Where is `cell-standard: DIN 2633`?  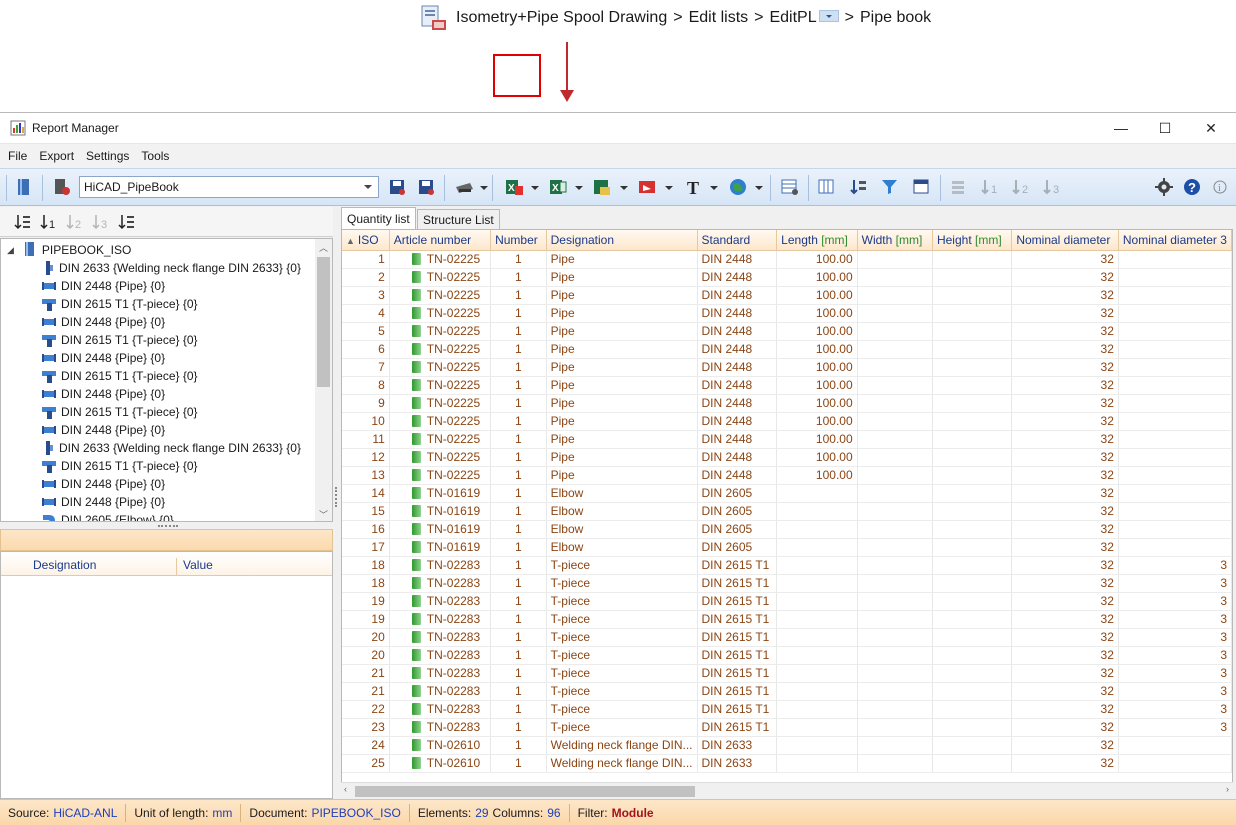 cell-standard: DIN 2633 is located at coordinates (737, 763).